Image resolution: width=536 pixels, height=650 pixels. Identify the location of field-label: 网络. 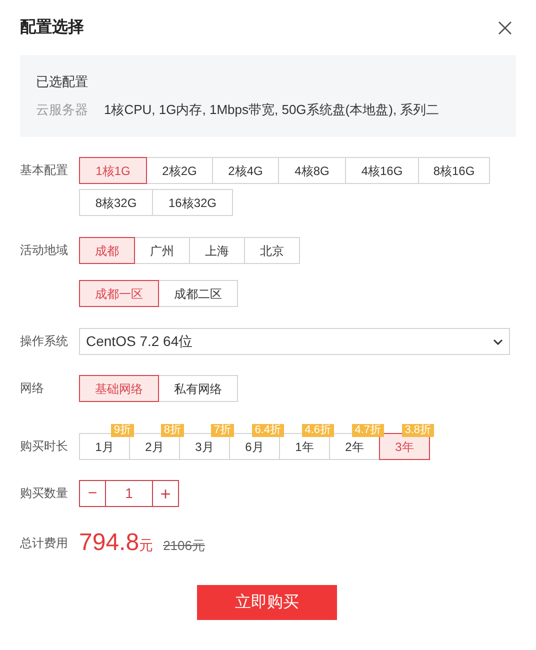
(32, 388).